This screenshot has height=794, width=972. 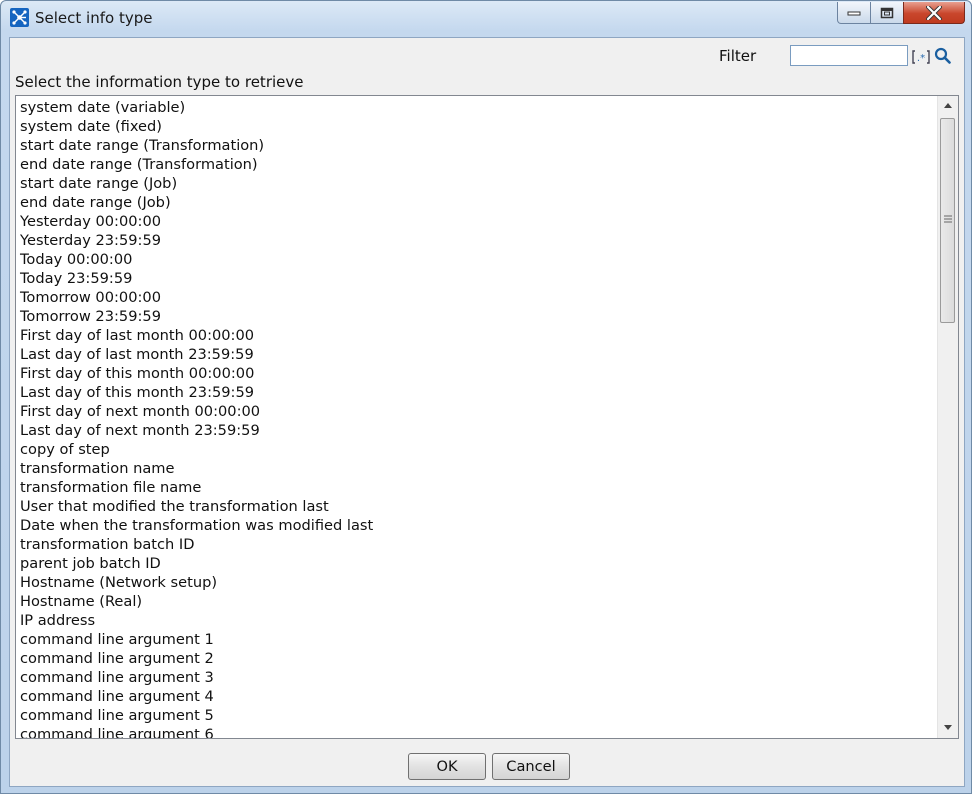 I want to click on list-item: Hostname (Real), so click(x=476, y=601).